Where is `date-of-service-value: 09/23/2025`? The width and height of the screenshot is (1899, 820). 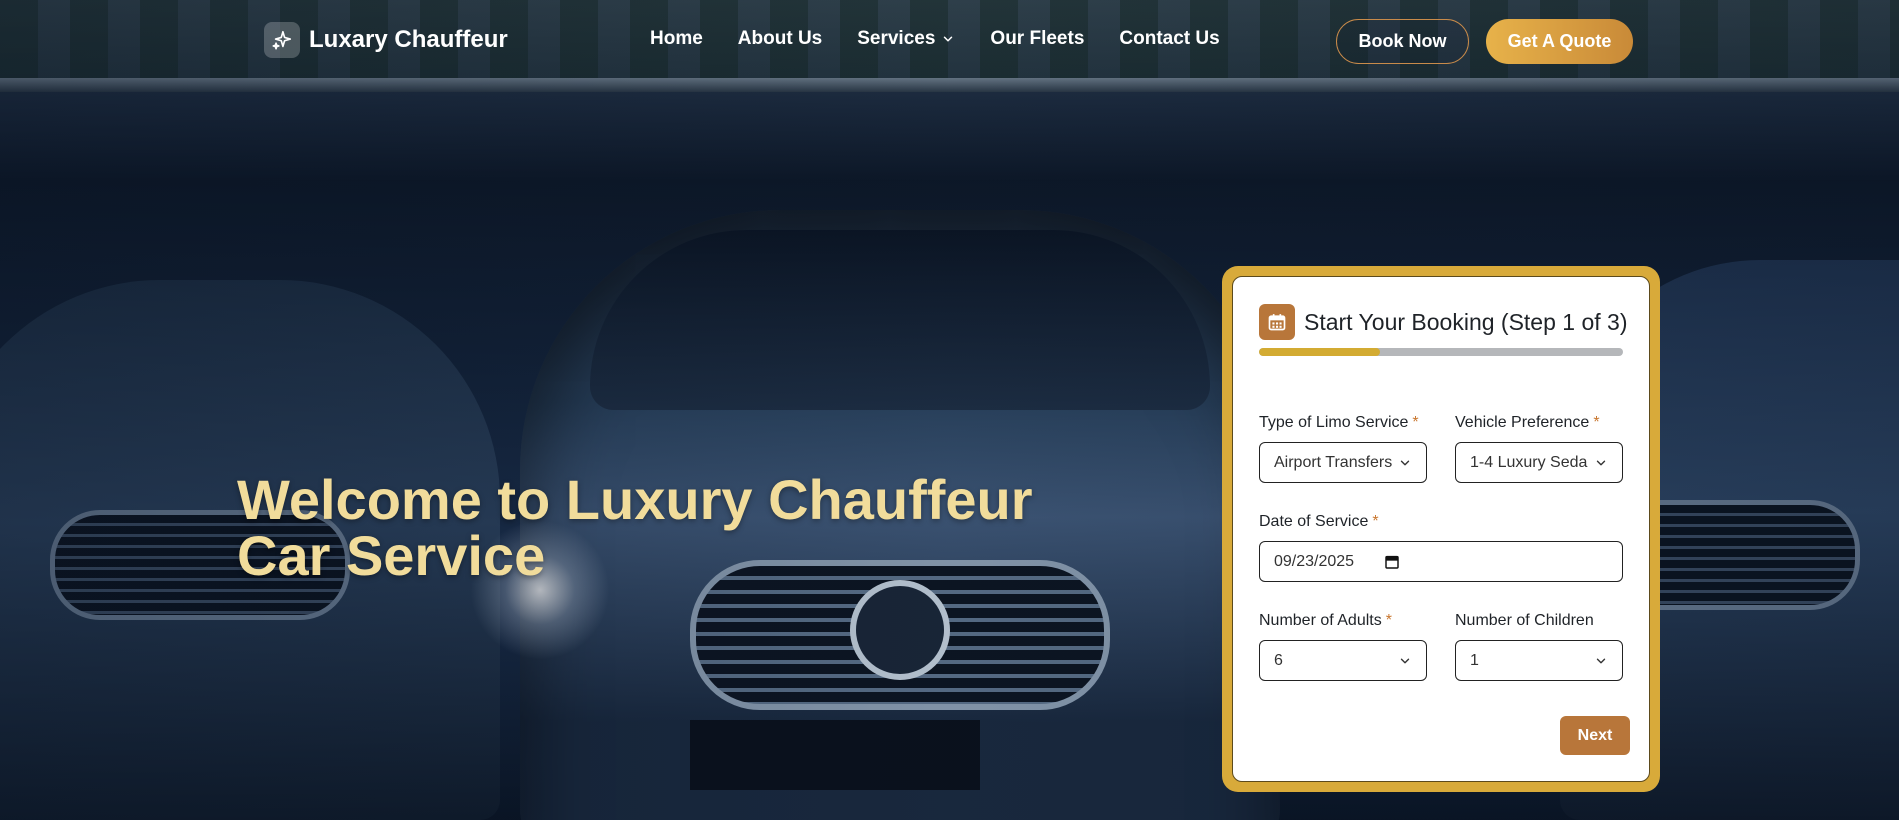 date-of-service-value: 09/23/2025 is located at coordinates (1314, 561).